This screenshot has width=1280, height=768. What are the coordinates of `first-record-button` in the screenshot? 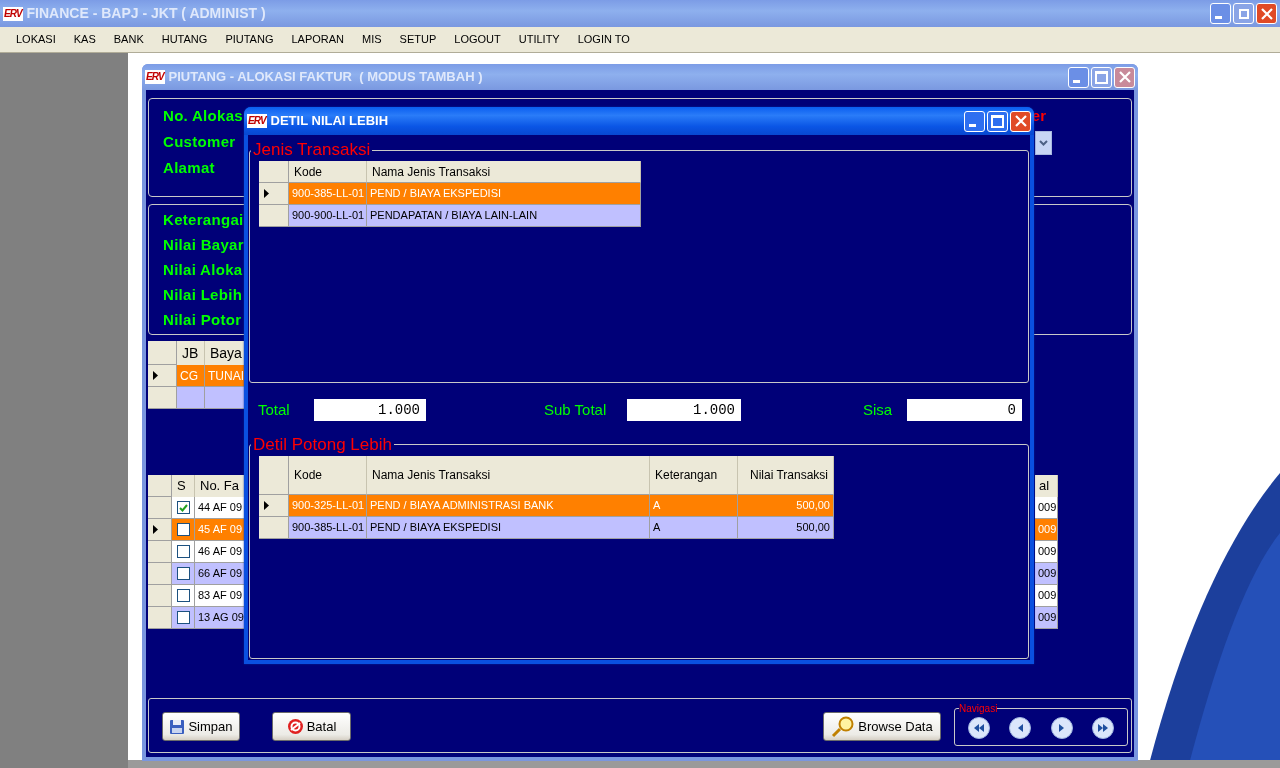 It's located at (979, 728).